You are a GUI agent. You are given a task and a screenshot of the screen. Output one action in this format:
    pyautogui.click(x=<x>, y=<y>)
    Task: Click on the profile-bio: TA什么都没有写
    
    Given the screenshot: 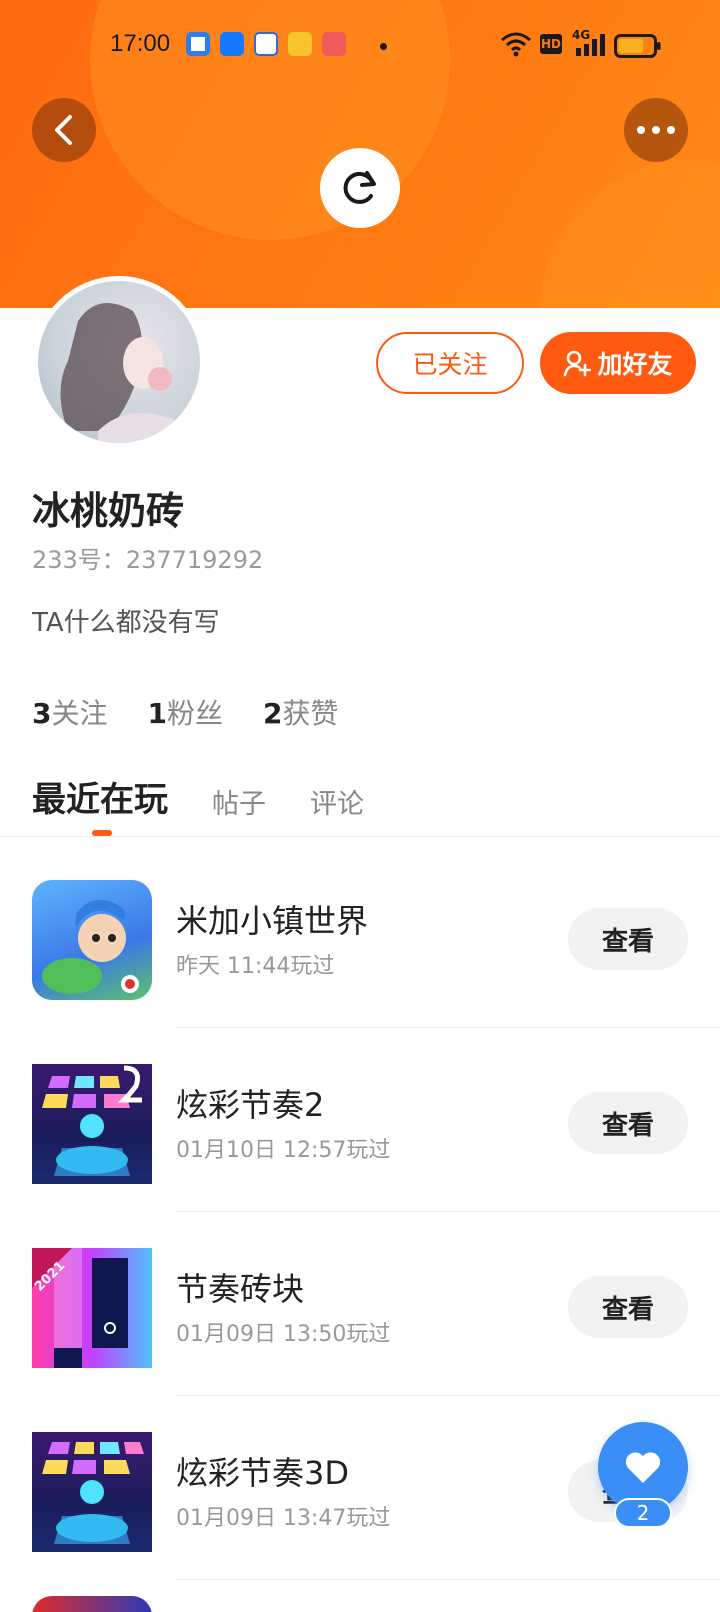 What is the action you would take?
    pyautogui.click(x=126, y=623)
    